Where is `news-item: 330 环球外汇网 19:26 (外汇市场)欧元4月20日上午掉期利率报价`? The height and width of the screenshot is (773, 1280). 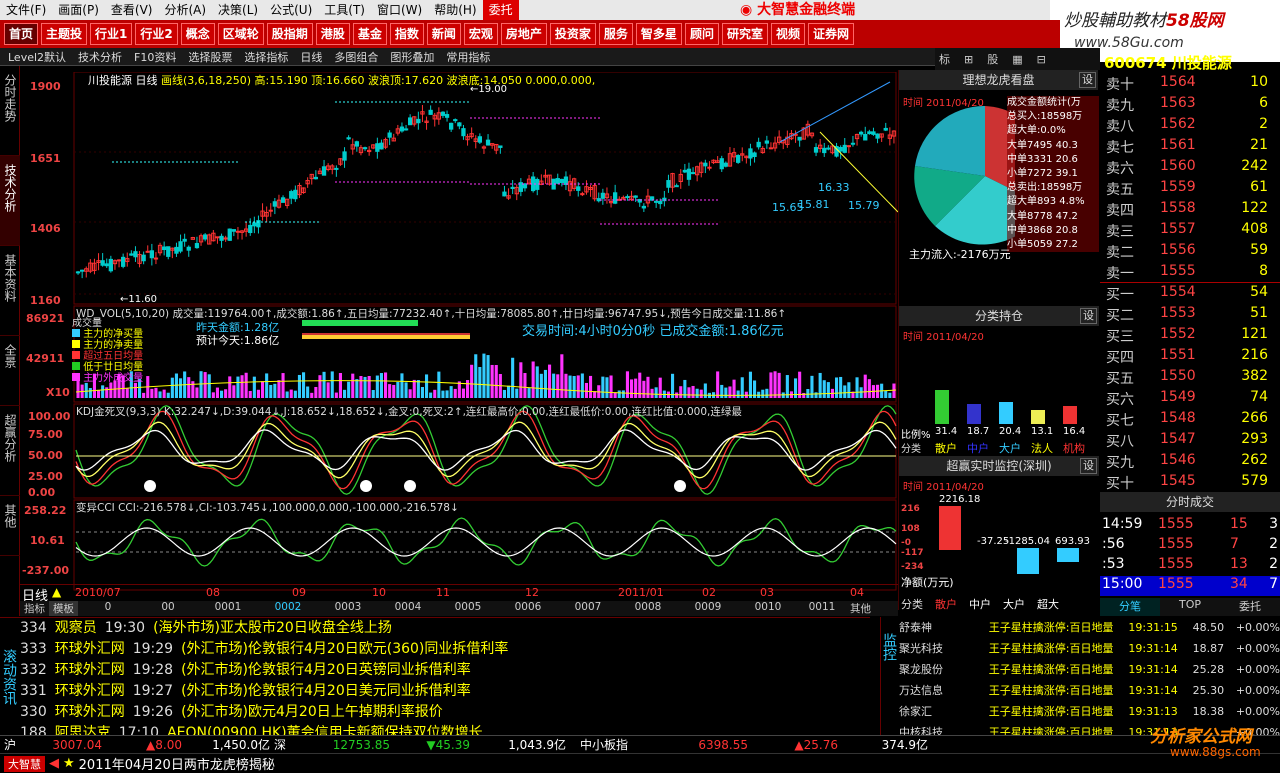 news-item: 330 环球外汇网 19:26 (外汇市场)欧元4月20日上午掉期利率报价 is located at coordinates (435, 712).